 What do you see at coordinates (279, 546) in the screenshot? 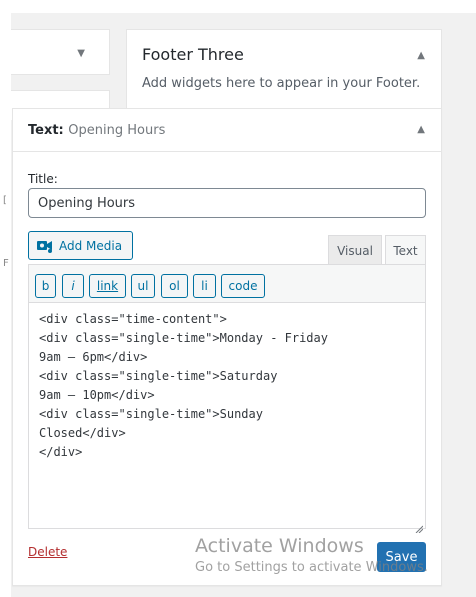
I see `activate-windows-title: Activate Windows` at bounding box center [279, 546].